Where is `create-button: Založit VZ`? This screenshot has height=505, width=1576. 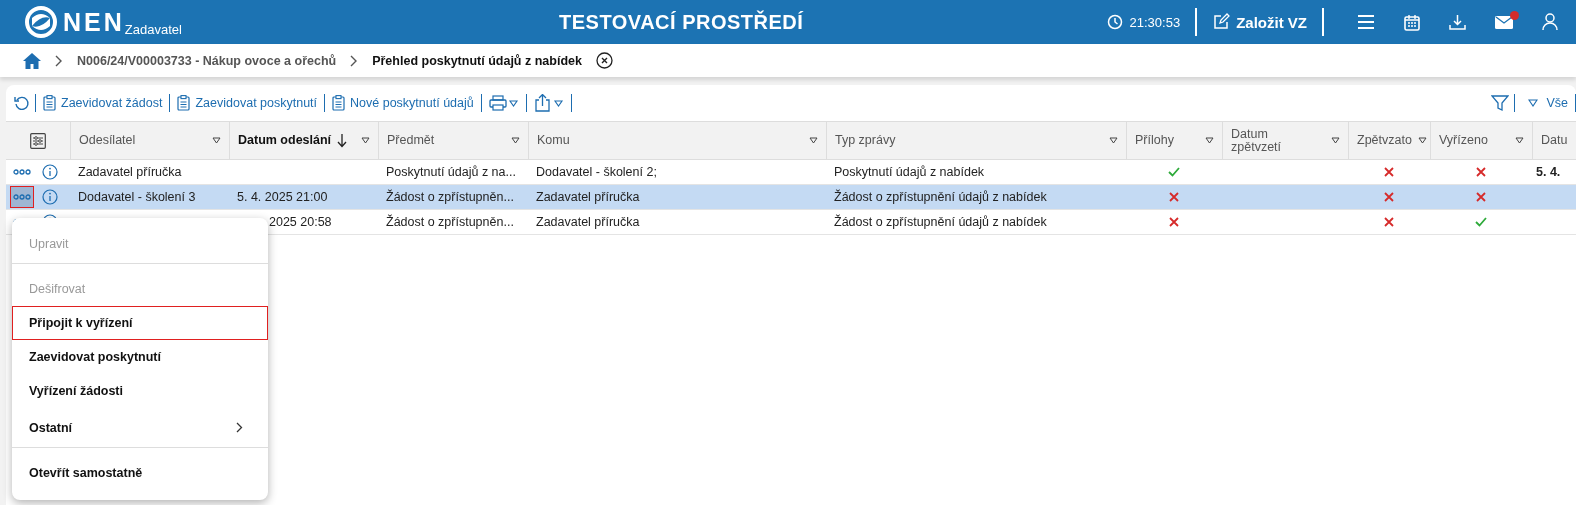
create-button: Založit VZ is located at coordinates (1259, 22).